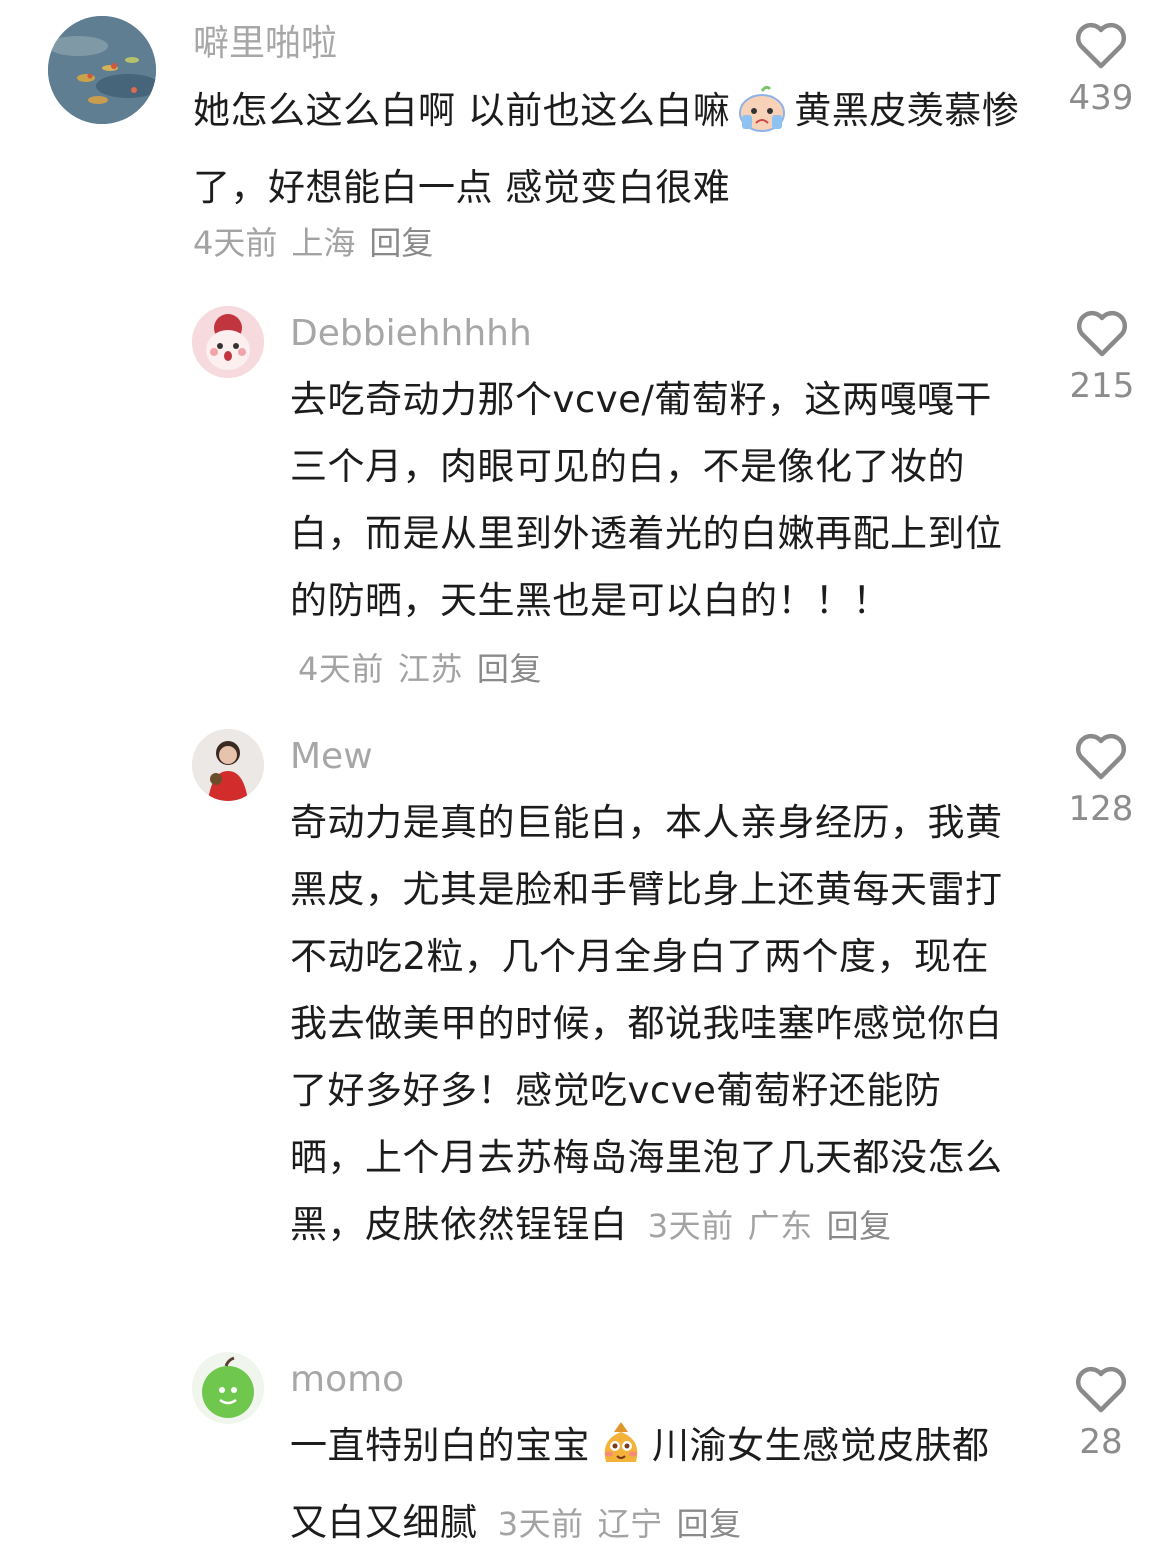  I want to click on girl-portrait-avatar-icon, so click(228, 765).